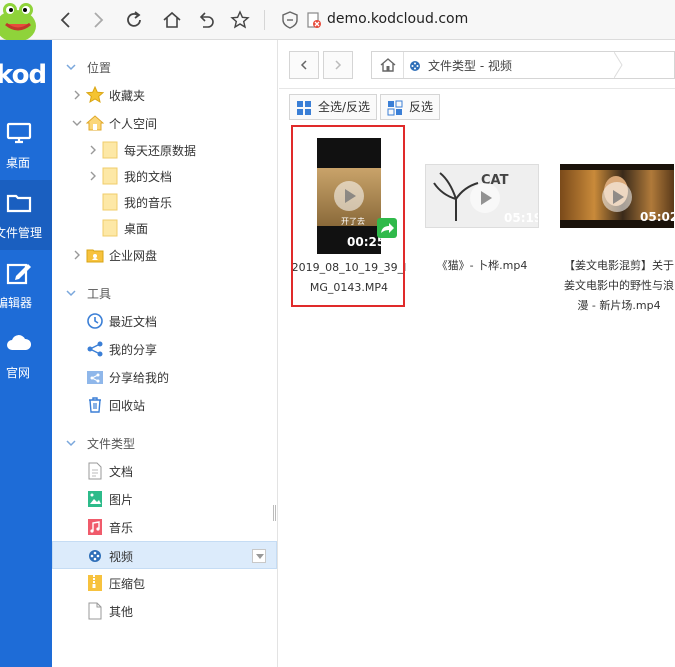 This screenshot has width=675, height=667. I want to click on tree-item-label: 文档, so click(121, 472).